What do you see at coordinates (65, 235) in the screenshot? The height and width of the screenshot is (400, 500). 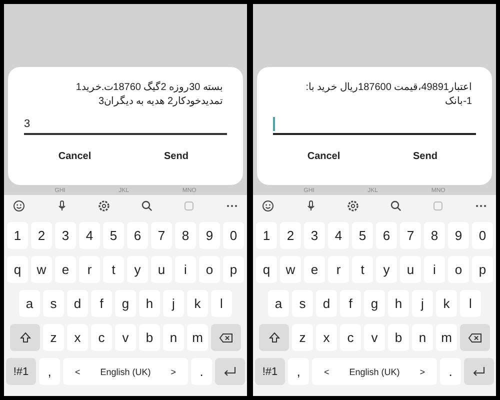 I see `keyboard-key: 3` at bounding box center [65, 235].